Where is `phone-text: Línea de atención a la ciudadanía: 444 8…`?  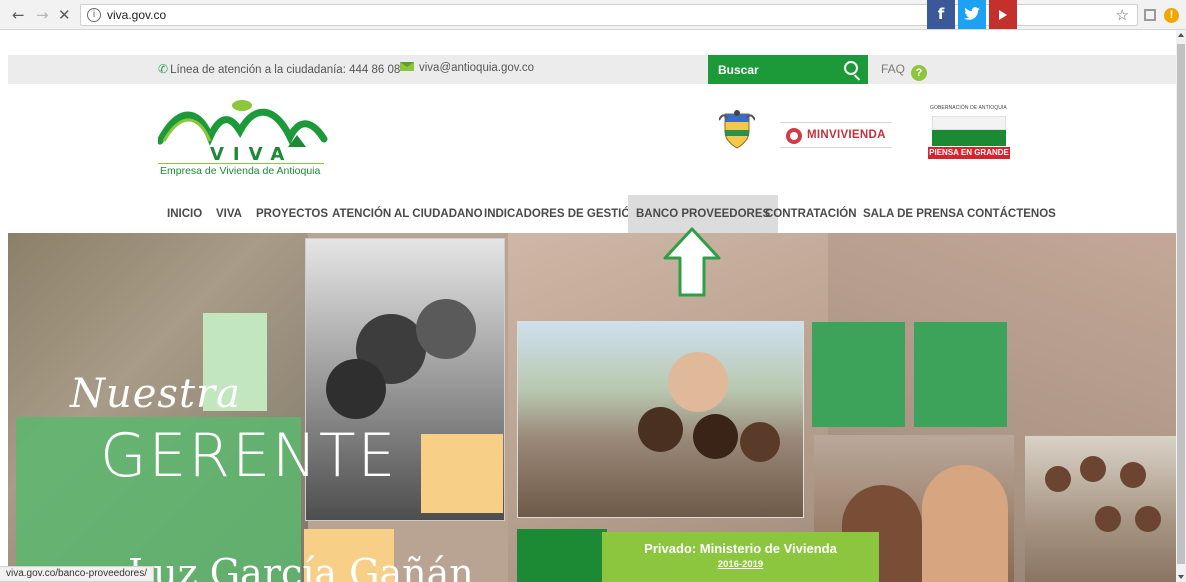 phone-text: Línea de atención a la ciudadanía: 444 8… is located at coordinates (285, 70).